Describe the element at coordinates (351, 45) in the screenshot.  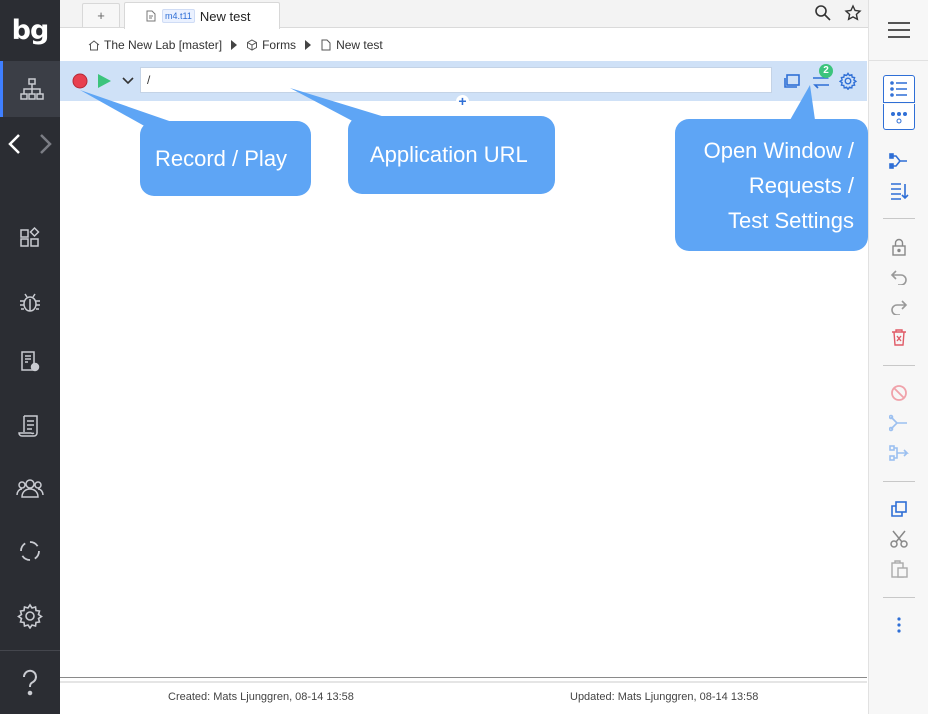
I see `breadcrumb-item-test: New test` at that location.